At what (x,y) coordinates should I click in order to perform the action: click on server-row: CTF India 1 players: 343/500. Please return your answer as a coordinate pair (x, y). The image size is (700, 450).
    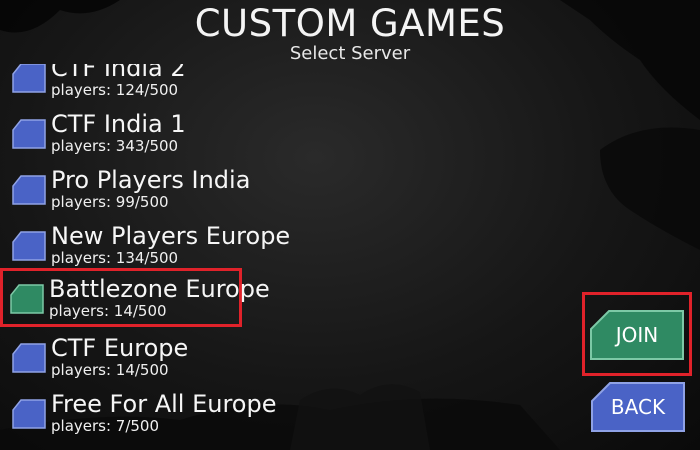
    Looking at the image, I should click on (122, 131).